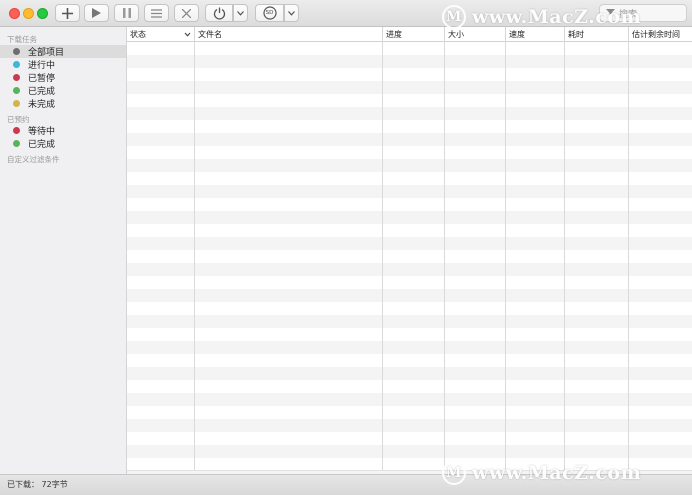  What do you see at coordinates (138, 34) in the screenshot?
I see `column-header-label: 状态` at bounding box center [138, 34].